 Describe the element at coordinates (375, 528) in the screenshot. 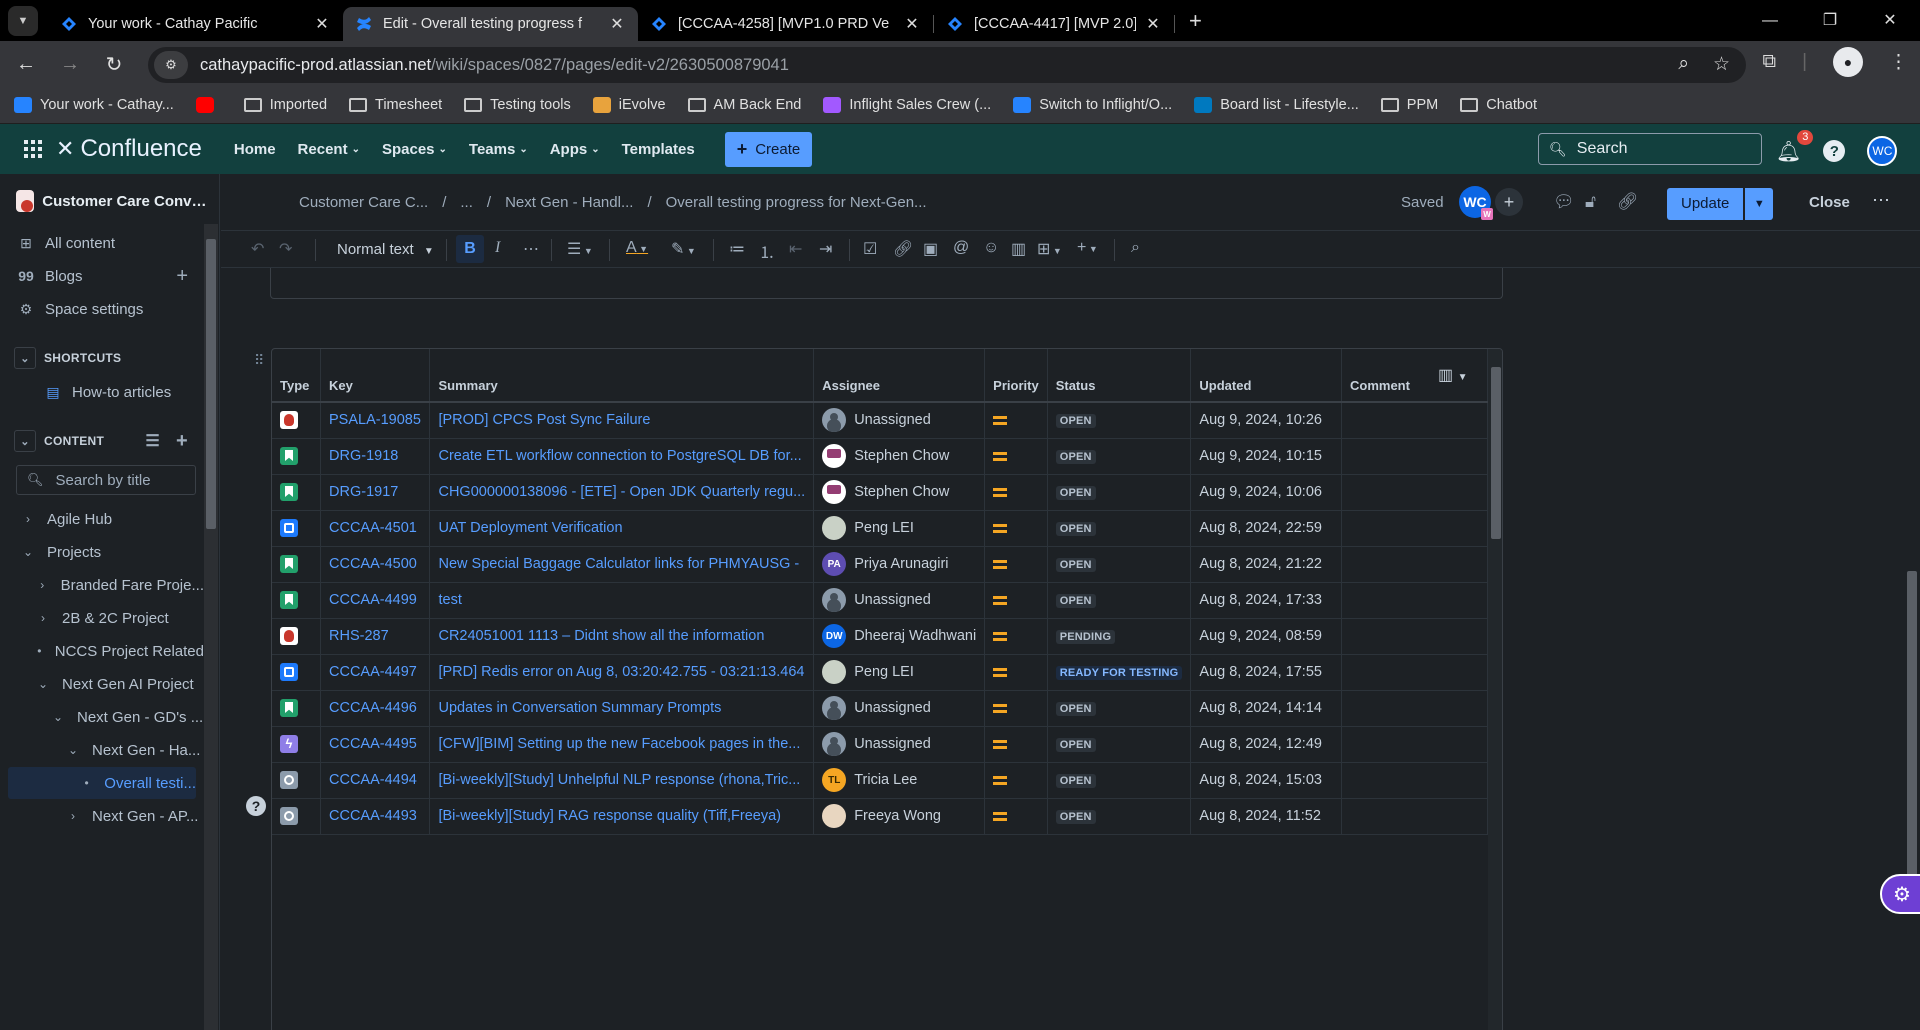

I see `issue-key-link: CCCAA-4501` at that location.